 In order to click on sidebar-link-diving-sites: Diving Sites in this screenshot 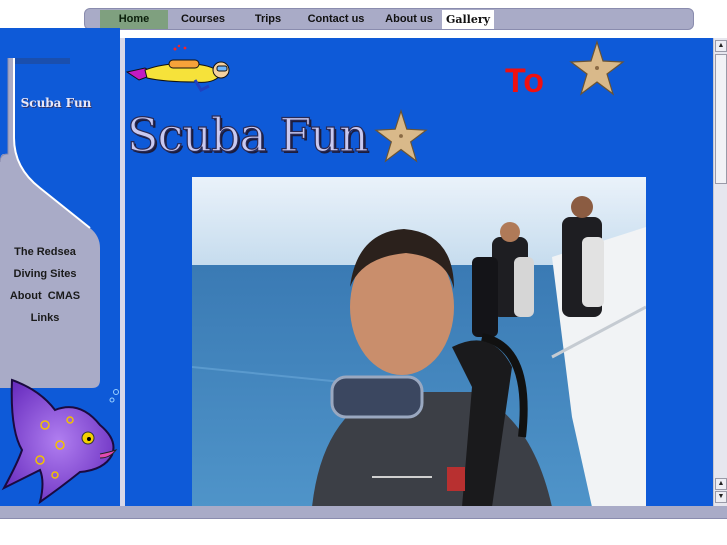, I will do `click(45, 274)`.